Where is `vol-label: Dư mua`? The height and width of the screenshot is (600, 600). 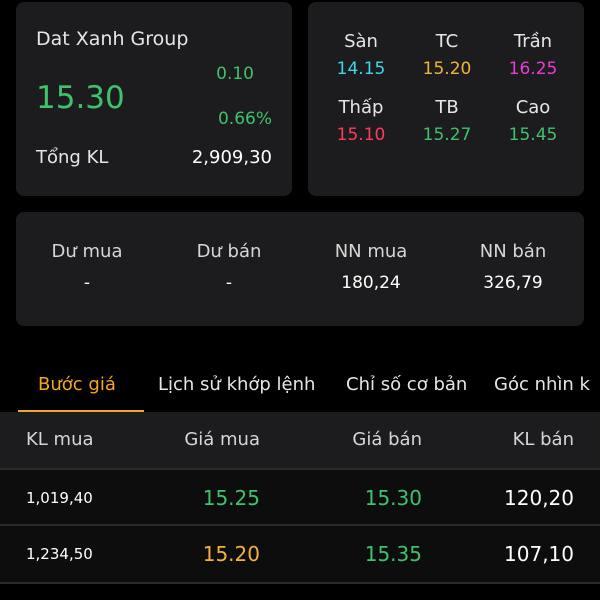
vol-label: Dư mua is located at coordinates (87, 251).